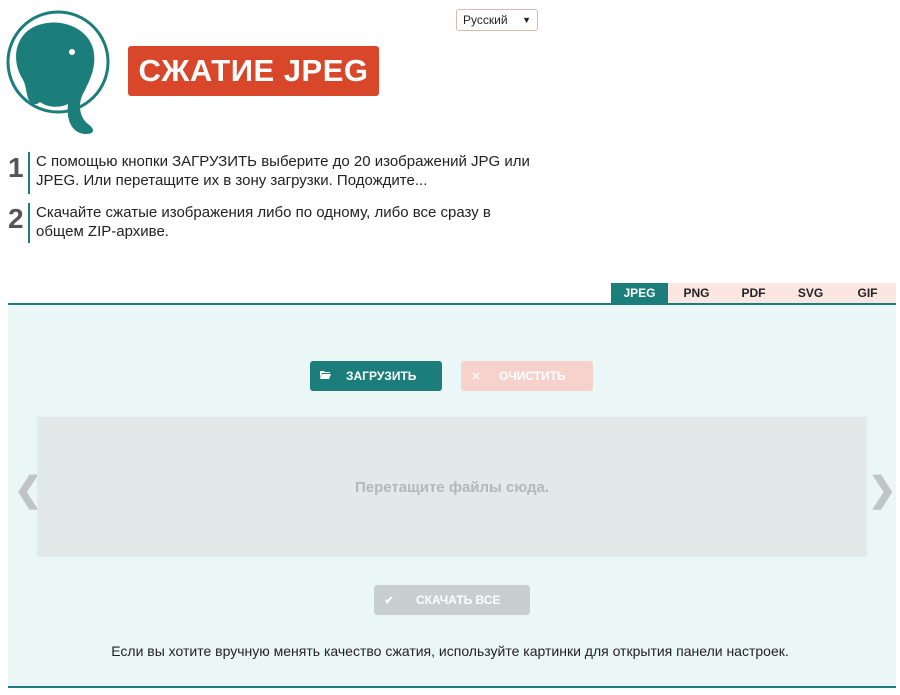 This screenshot has width=900, height=695. I want to click on language-select-value: Русский, so click(485, 20).